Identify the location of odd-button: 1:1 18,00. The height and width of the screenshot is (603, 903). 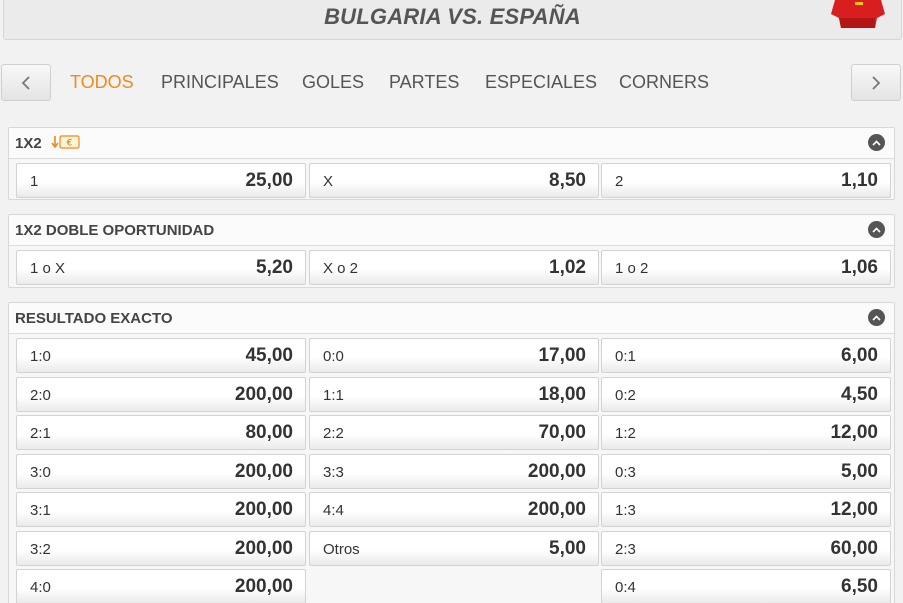
(454, 394).